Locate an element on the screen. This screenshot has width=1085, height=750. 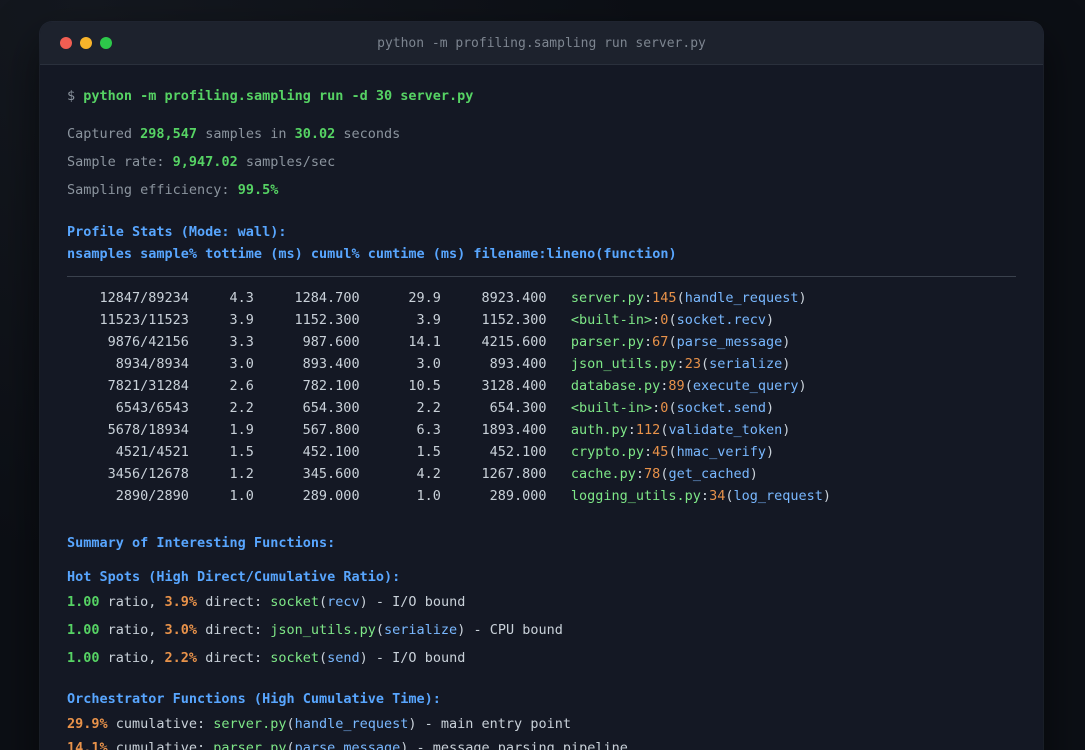
sample-pct-cell: 1.9 is located at coordinates (241, 430).